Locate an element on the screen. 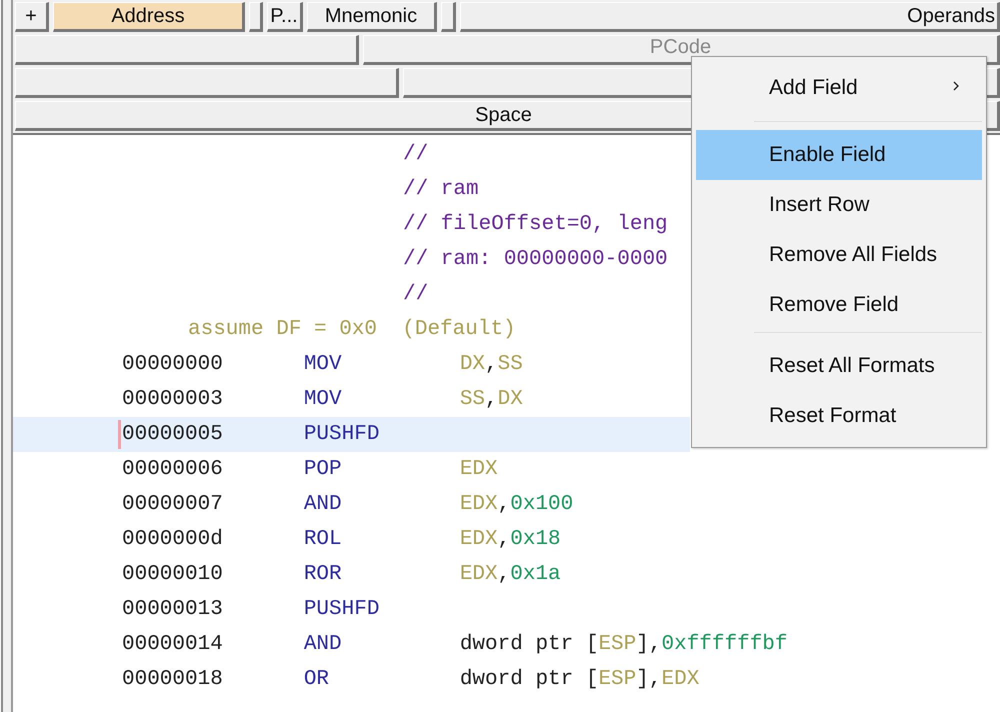 This screenshot has width=1000, height=712. address-text: 00000018 is located at coordinates (172, 679).